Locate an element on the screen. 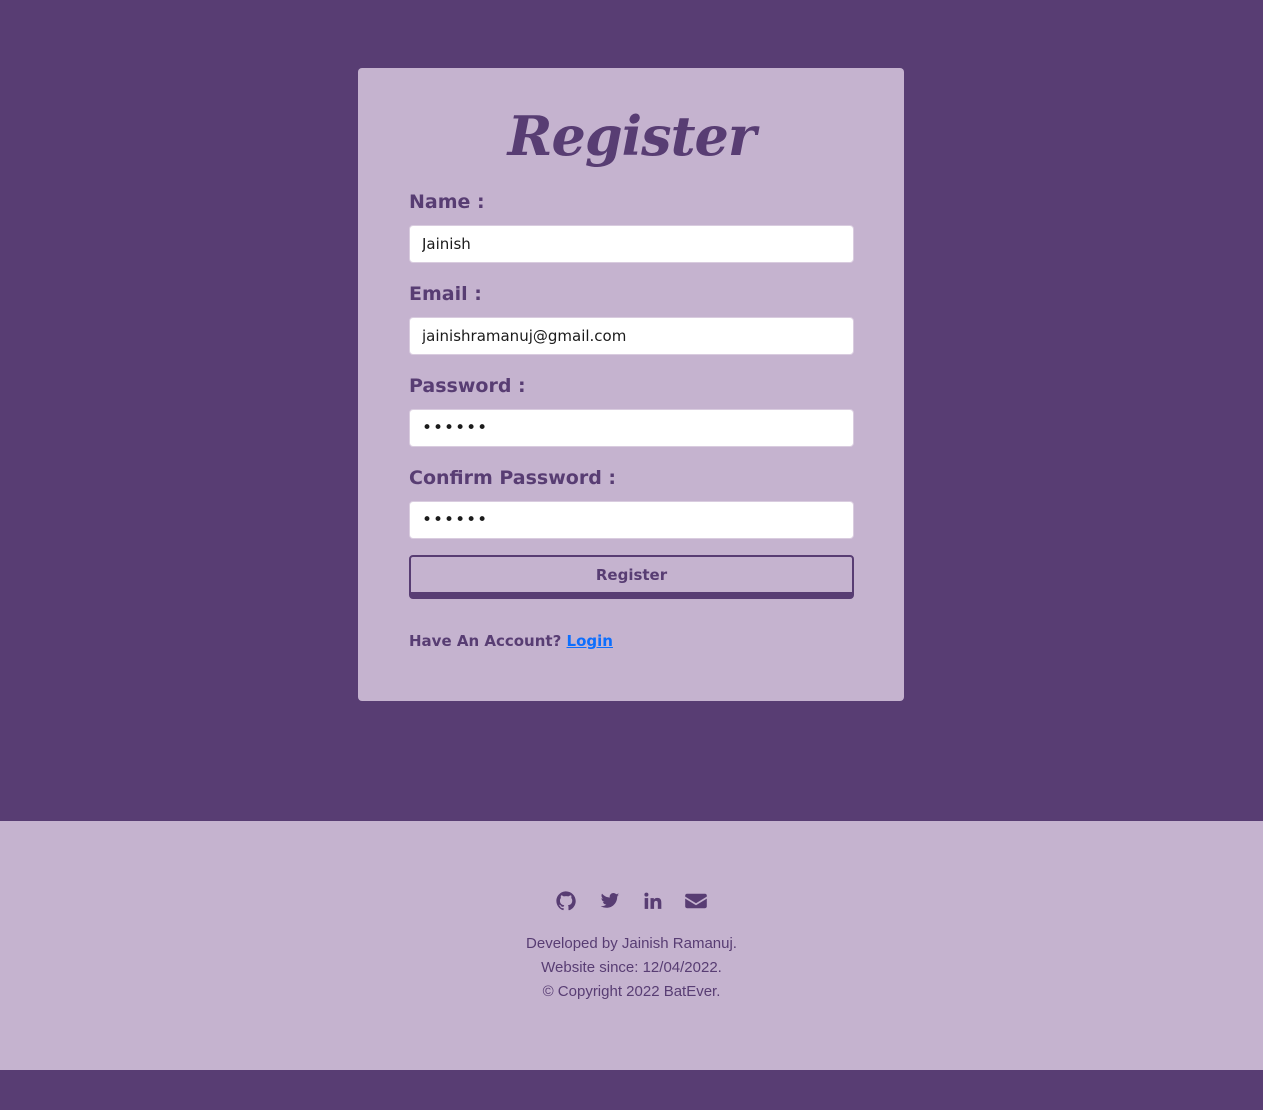  have-account-row: Have An Account? Login is located at coordinates (511, 641).